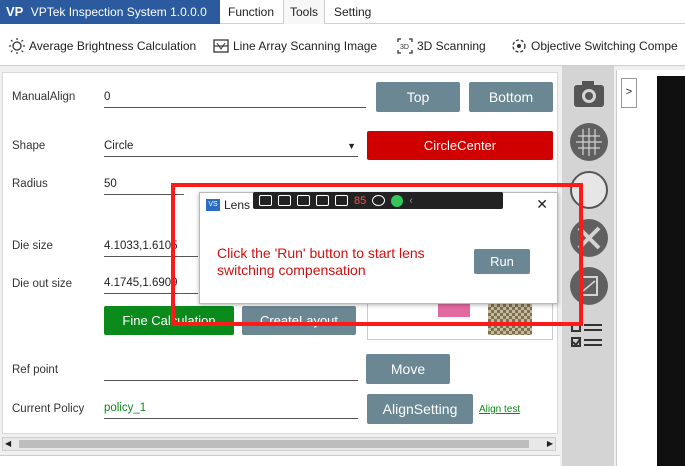 Image resolution: width=685 pixels, height=466 pixels. What do you see at coordinates (15, 11) in the screenshot?
I see `app-logo: VP` at bounding box center [15, 11].